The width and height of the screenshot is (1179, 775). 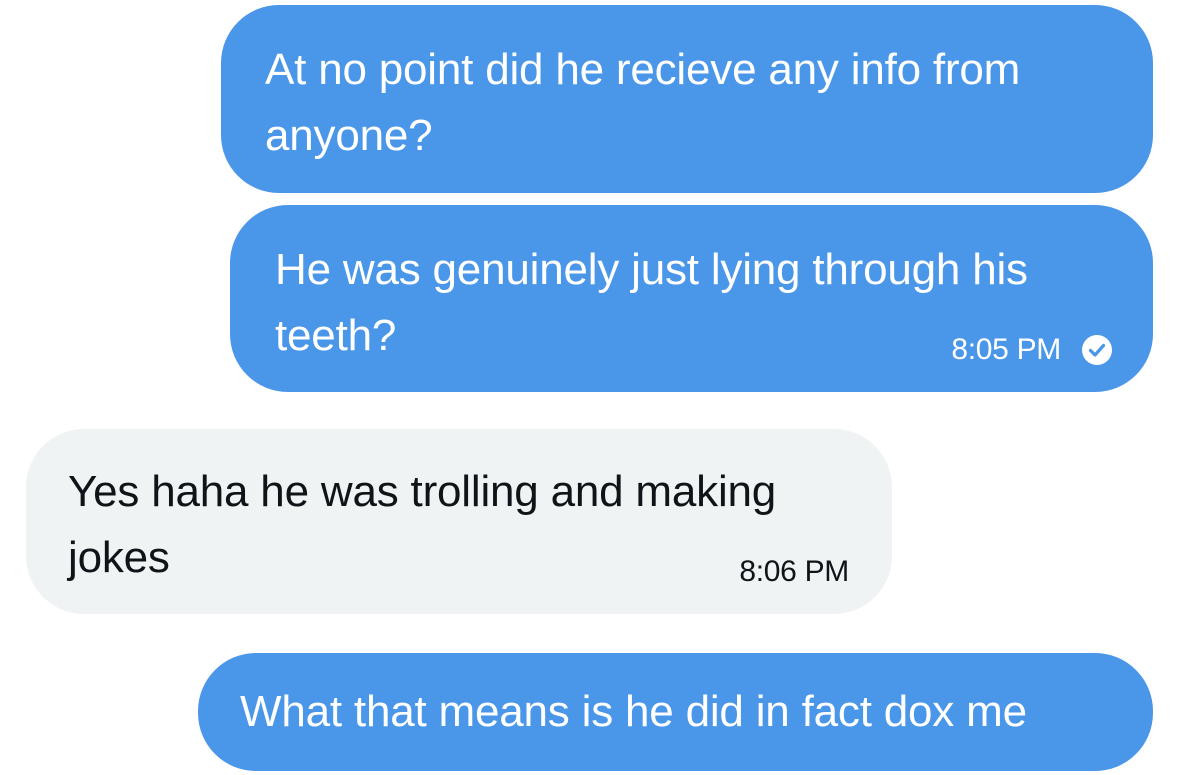 I want to click on message-text-line: At no point did he recieve any info from, so click(x=643, y=69).